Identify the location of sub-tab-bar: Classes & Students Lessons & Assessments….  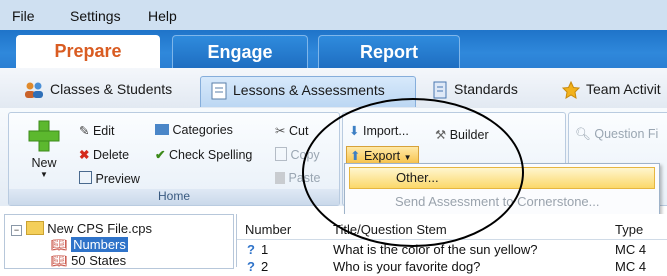
(333, 88).